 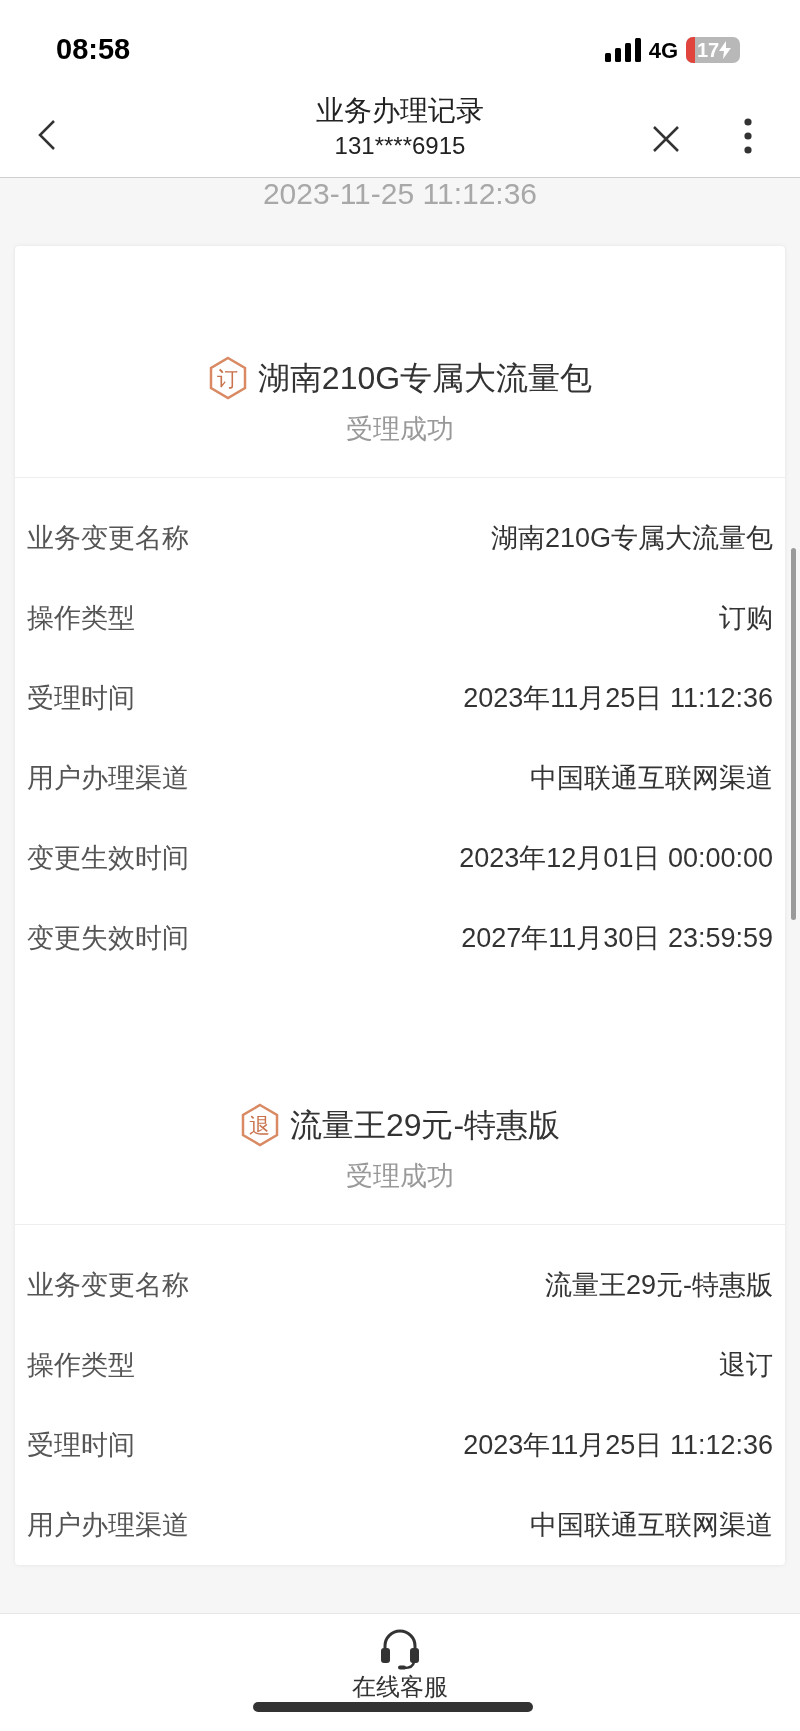 I want to click on field-value: 流量王29元-特惠版, so click(x=658, y=1285).